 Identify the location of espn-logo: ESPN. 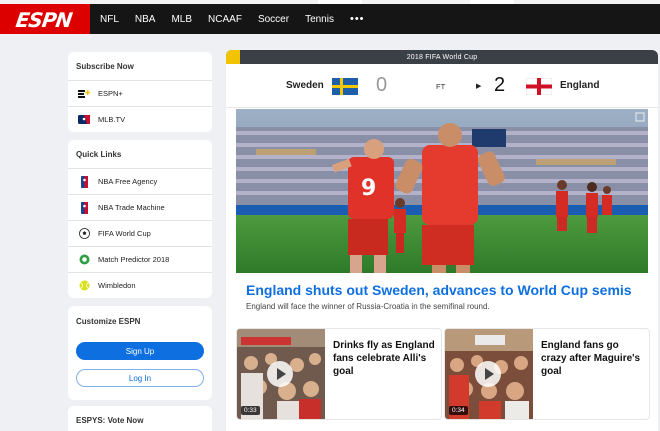
(45, 19).